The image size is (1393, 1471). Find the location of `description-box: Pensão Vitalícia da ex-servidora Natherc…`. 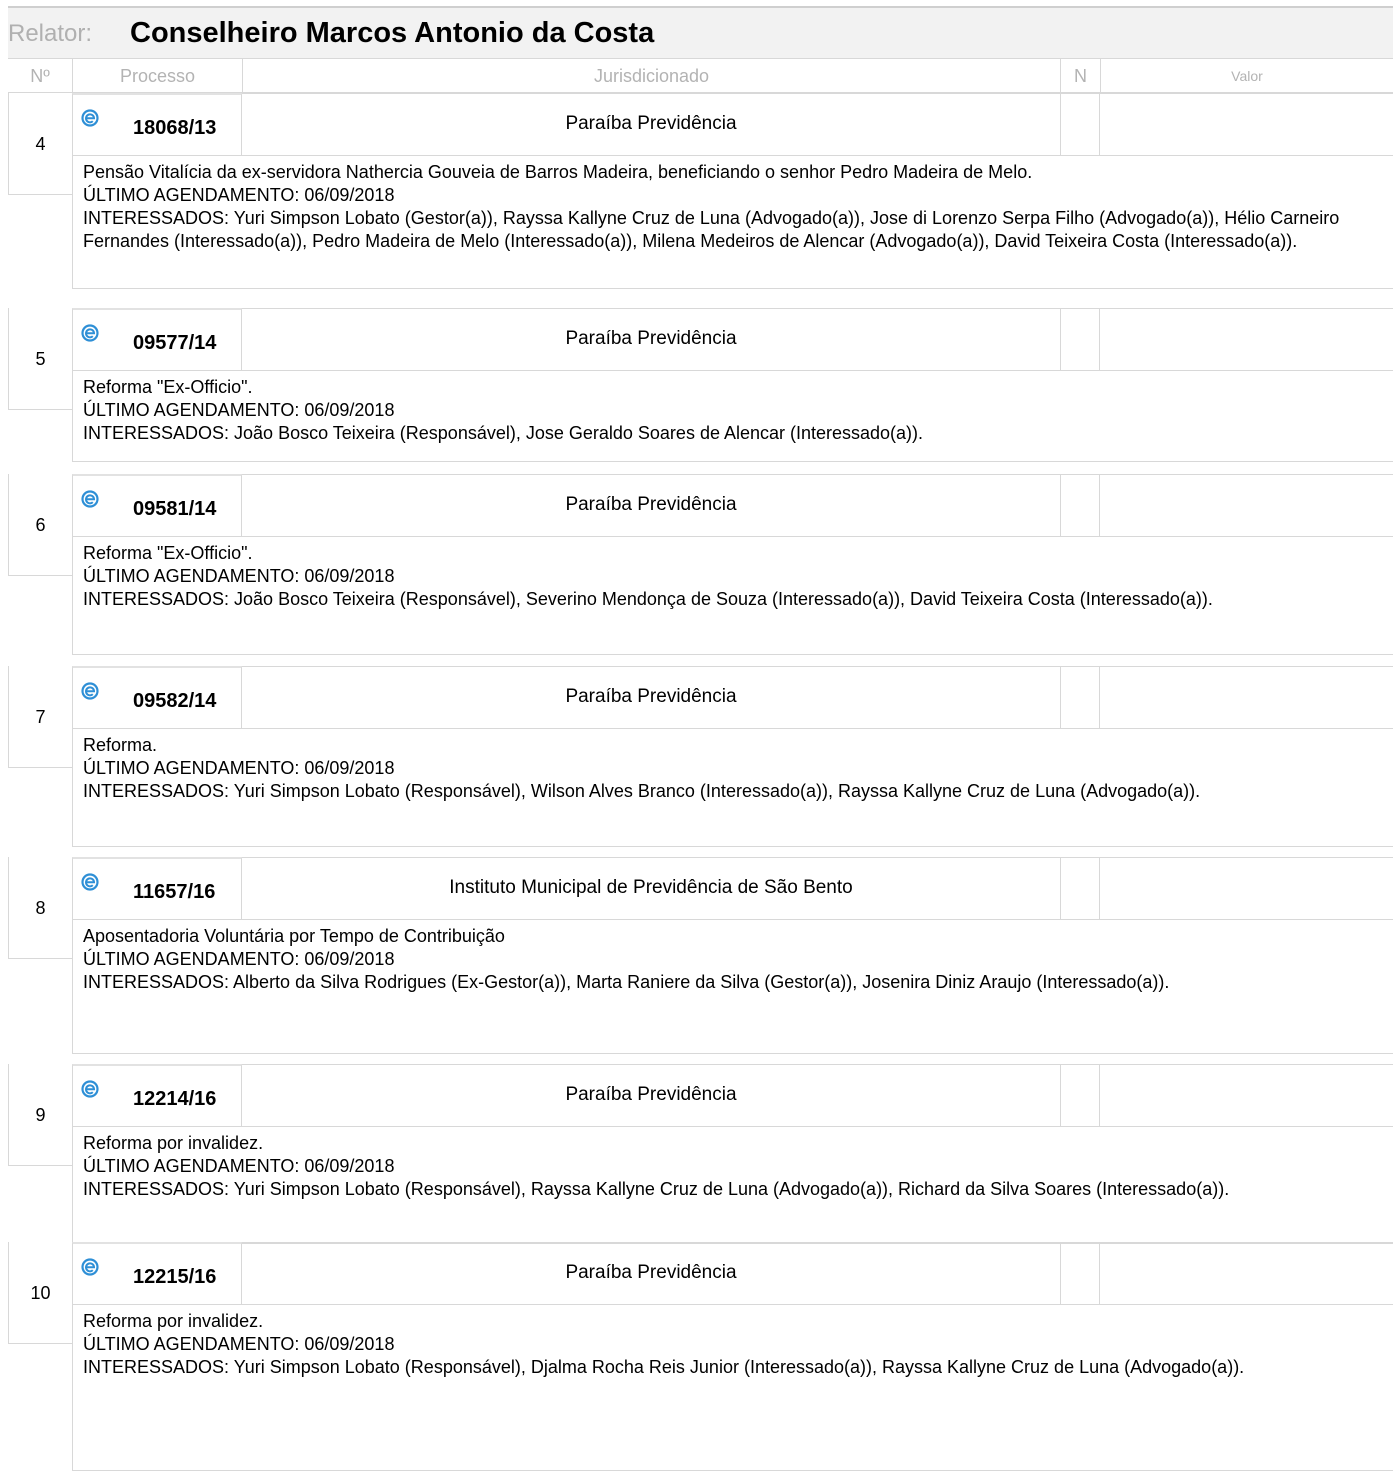

description-box: Pensão Vitalícia da ex-servidora Natherc… is located at coordinates (732, 222).